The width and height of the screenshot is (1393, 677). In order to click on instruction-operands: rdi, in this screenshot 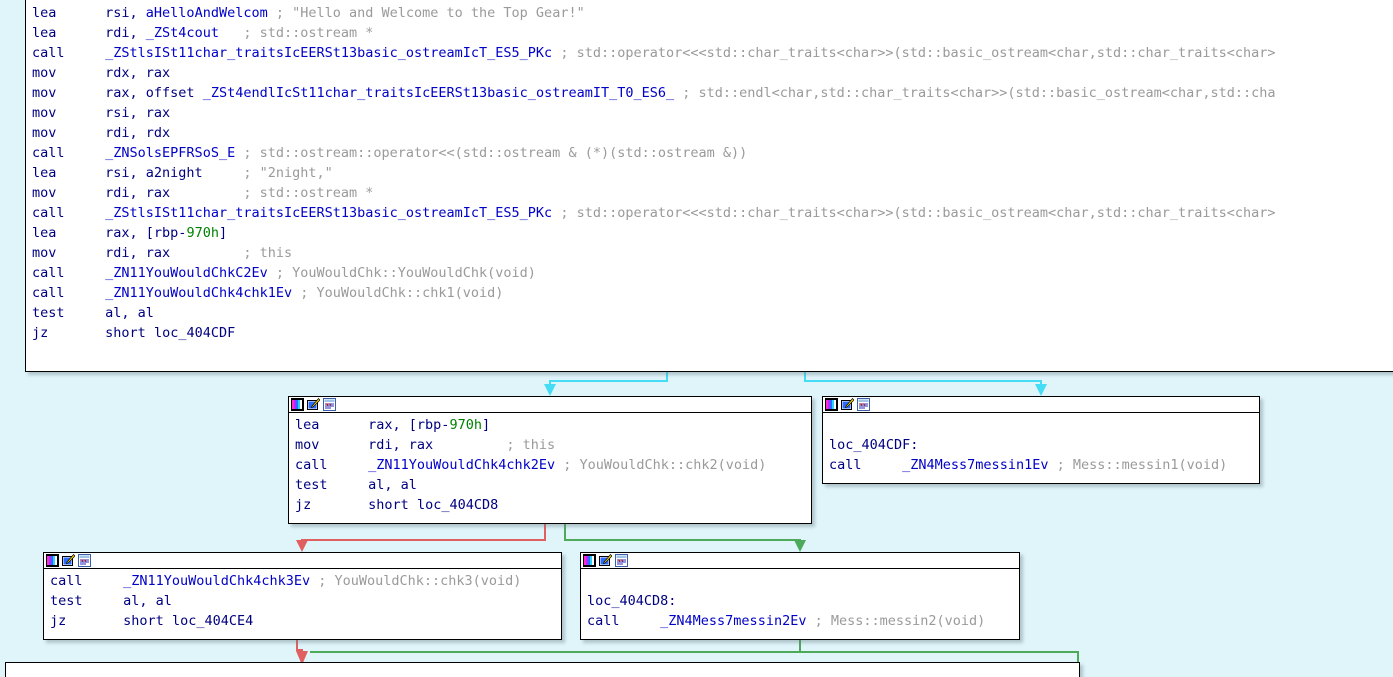, I will do `click(125, 33)`.